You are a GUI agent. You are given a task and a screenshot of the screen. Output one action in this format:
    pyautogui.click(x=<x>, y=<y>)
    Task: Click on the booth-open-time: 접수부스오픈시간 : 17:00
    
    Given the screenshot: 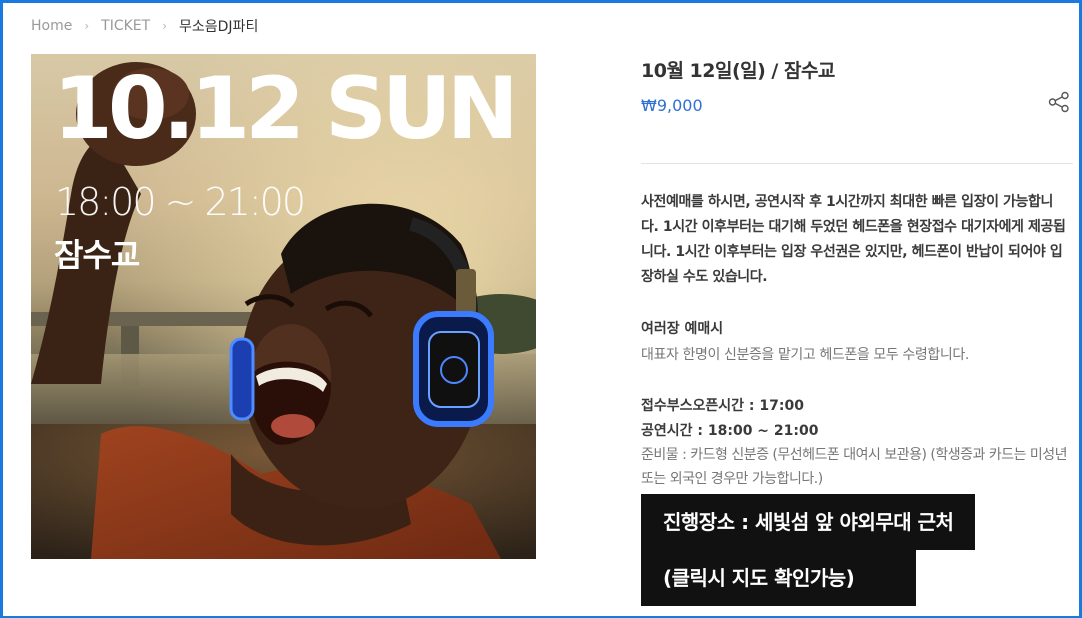 What is the action you would take?
    pyautogui.click(x=722, y=406)
    